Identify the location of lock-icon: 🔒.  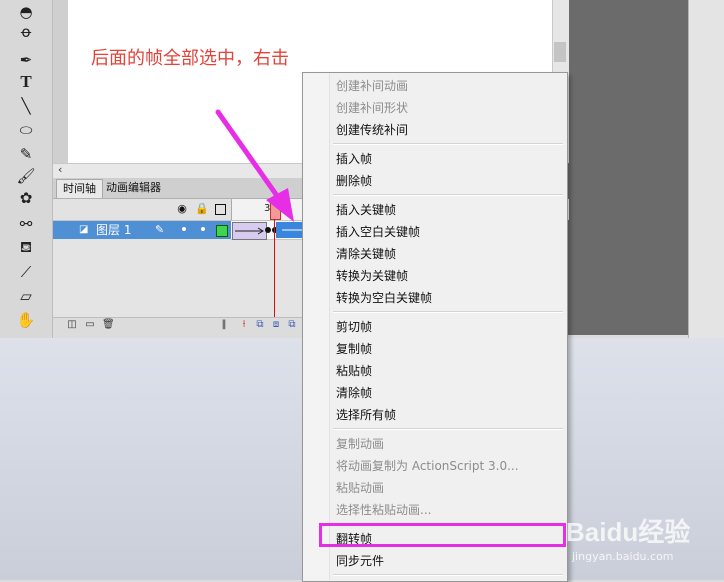
(202, 209).